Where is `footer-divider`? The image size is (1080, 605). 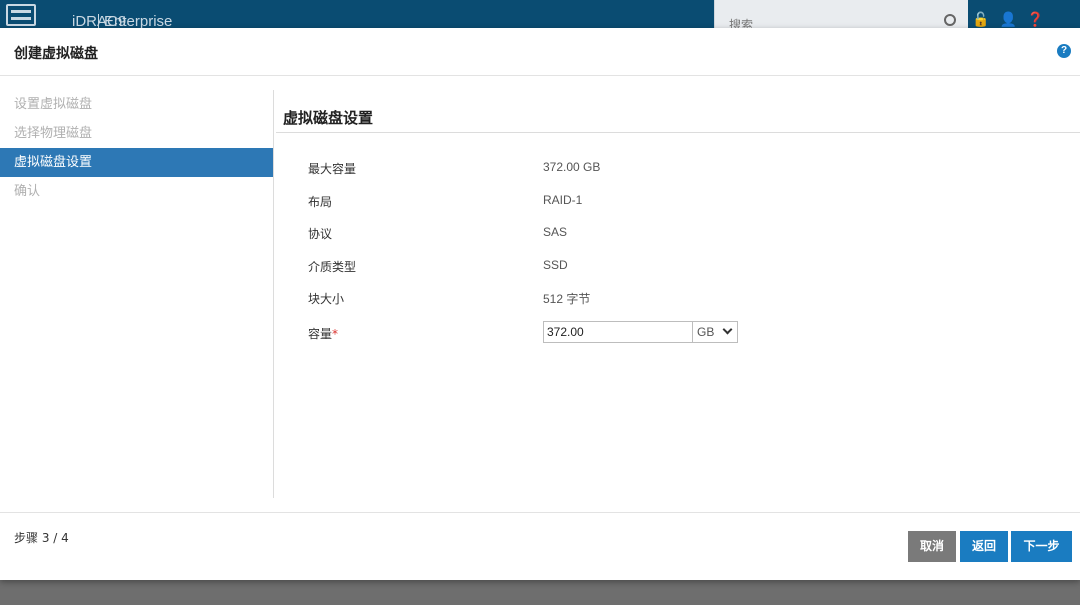
footer-divider is located at coordinates (540, 512).